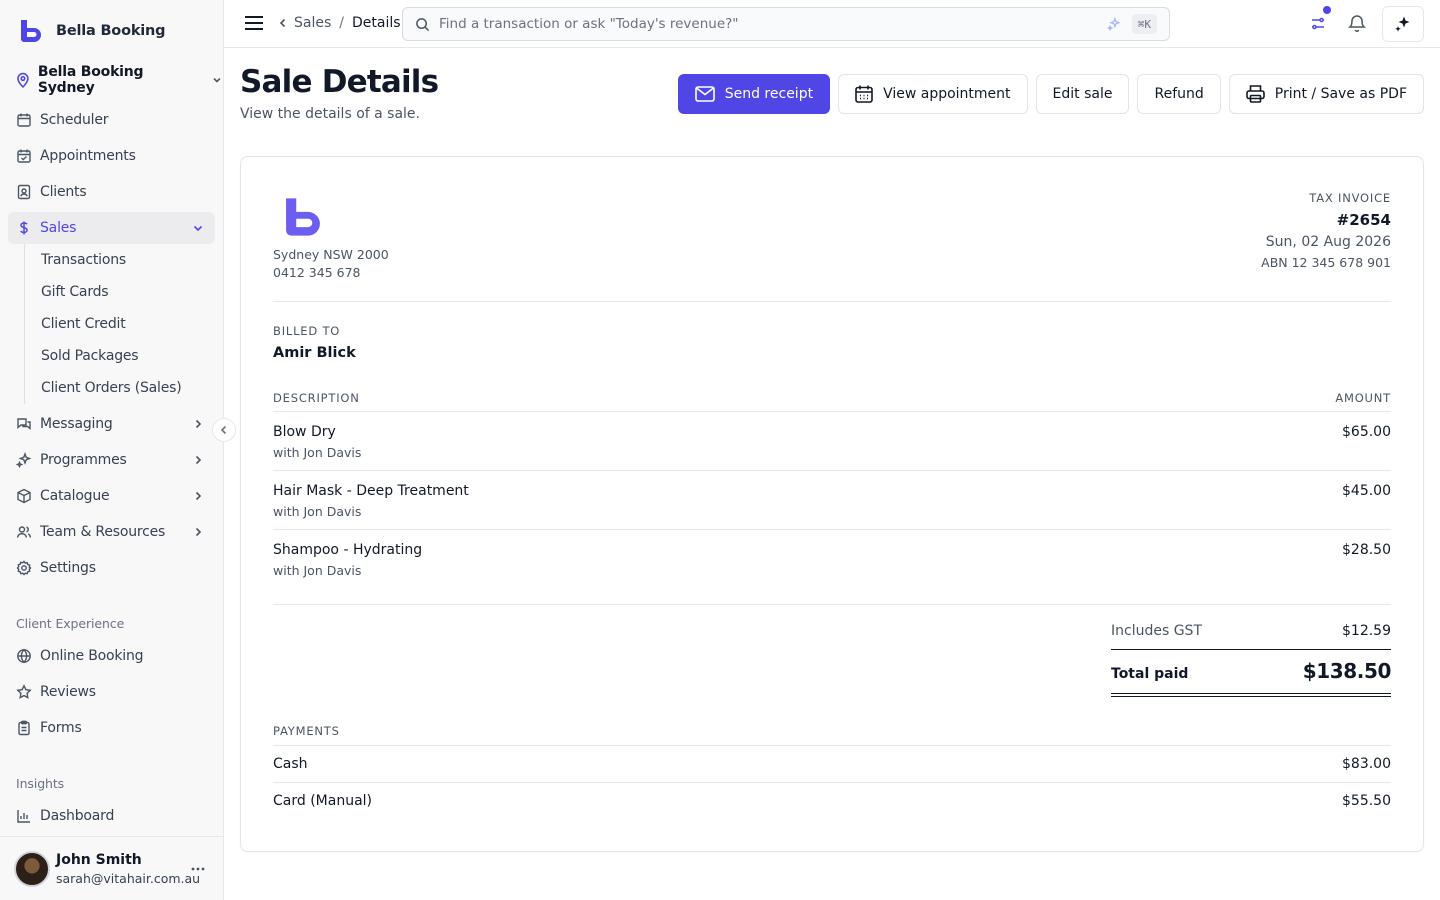  Describe the element at coordinates (40, 783) in the screenshot. I see `section-label-insights: Insights` at that location.